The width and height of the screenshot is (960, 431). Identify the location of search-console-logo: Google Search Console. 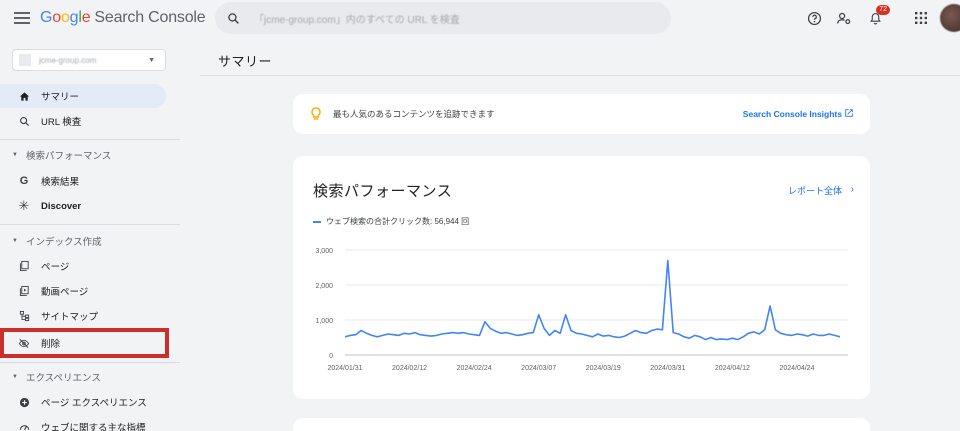
(123, 18).